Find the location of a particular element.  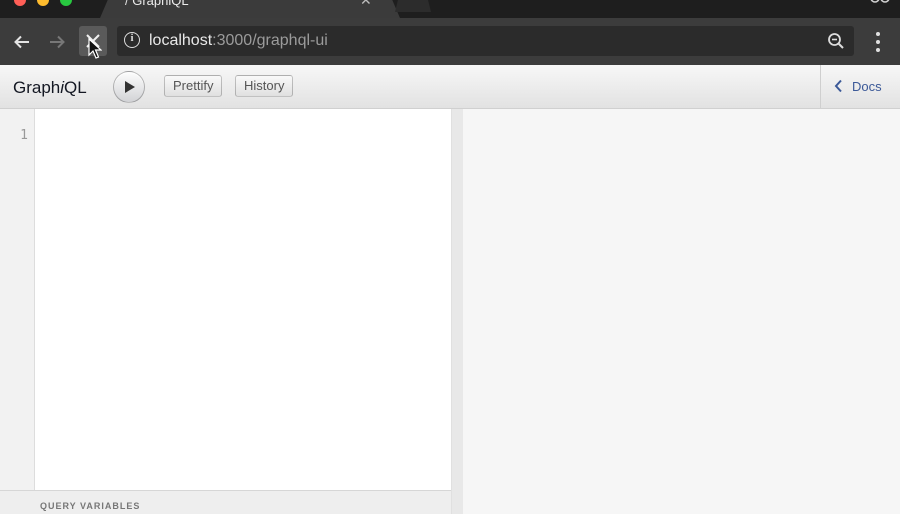

play-icon is located at coordinates (130, 87).